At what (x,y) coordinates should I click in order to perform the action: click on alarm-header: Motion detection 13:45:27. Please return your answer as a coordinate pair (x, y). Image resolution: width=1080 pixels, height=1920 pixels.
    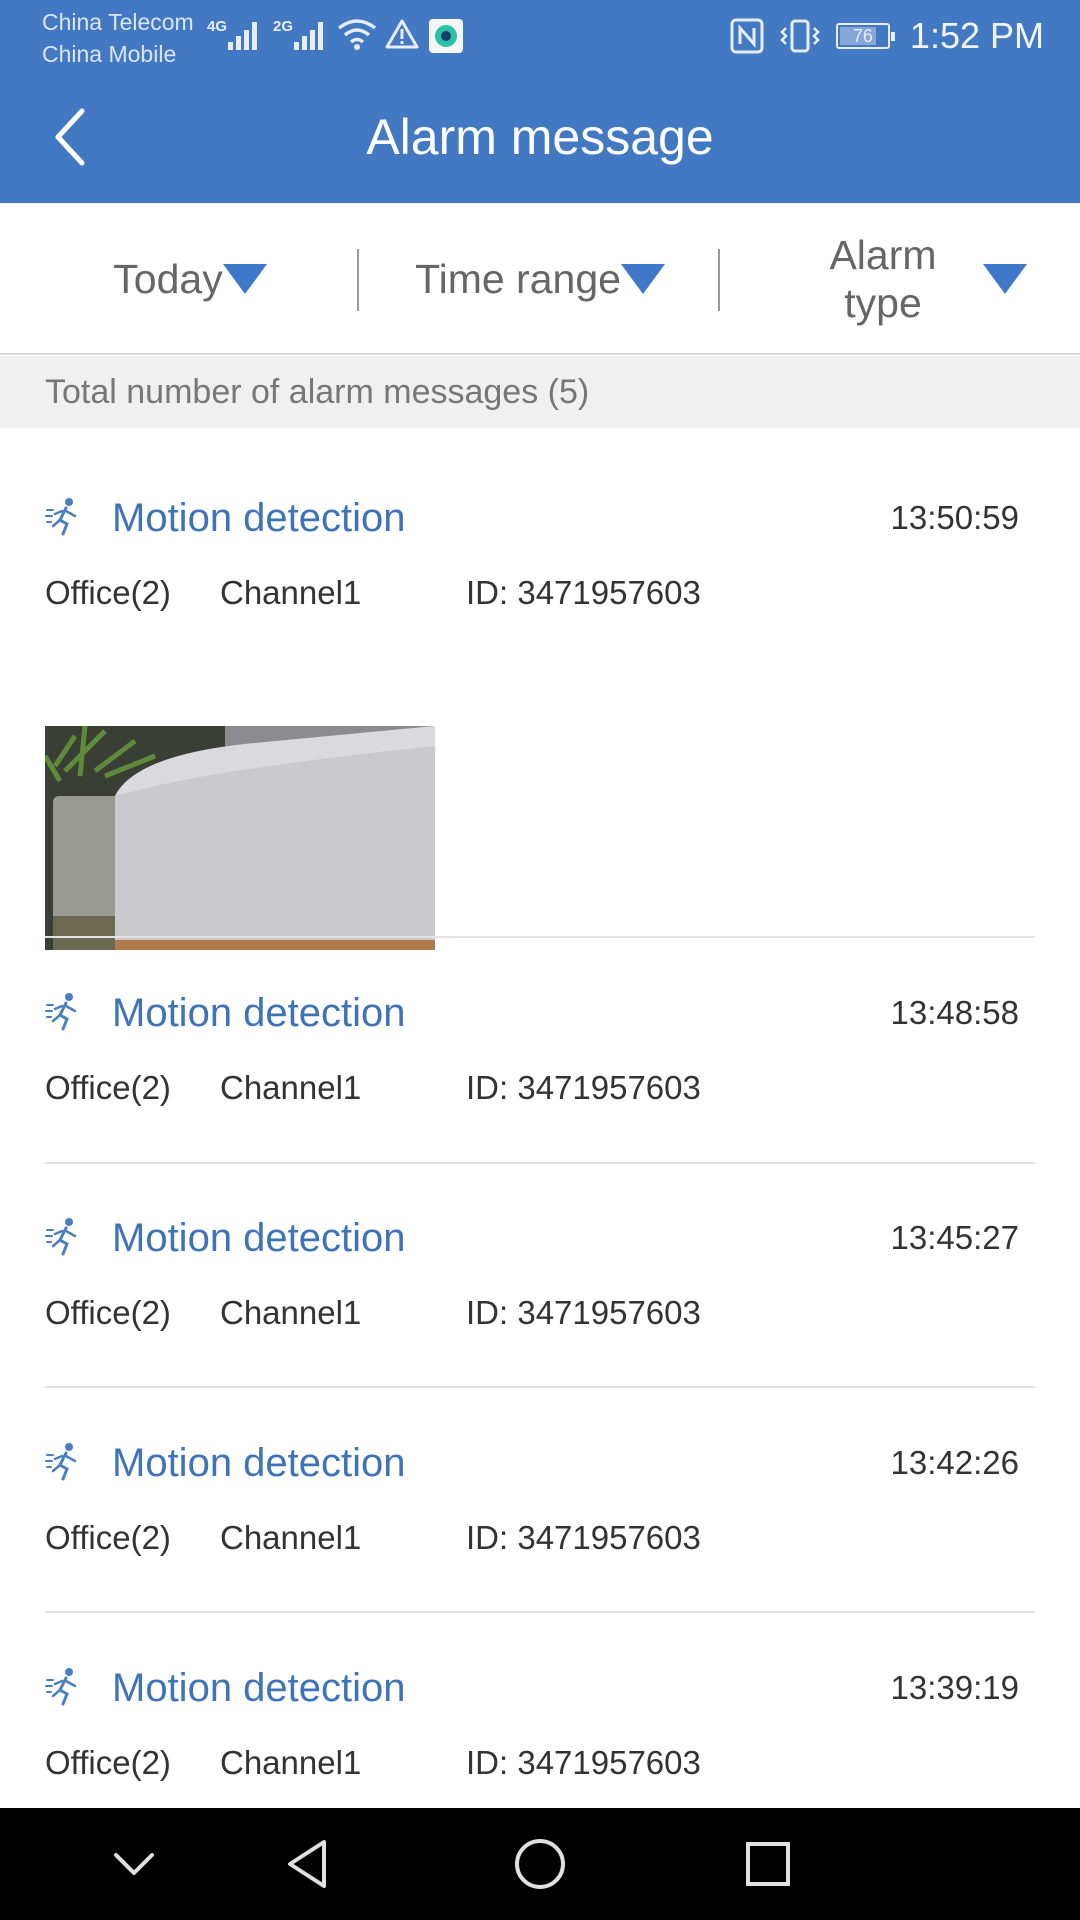
    Looking at the image, I should click on (540, 1238).